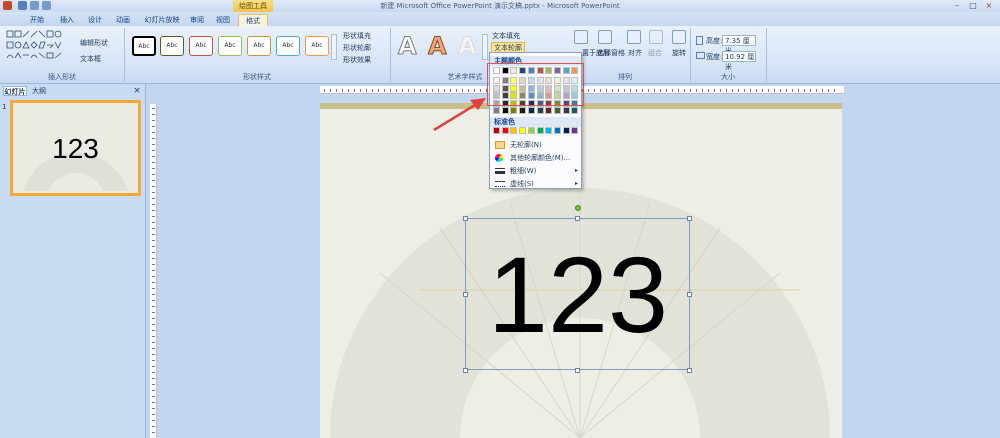 The image size is (1000, 438). I want to click on rotate-handle, so click(578, 208).